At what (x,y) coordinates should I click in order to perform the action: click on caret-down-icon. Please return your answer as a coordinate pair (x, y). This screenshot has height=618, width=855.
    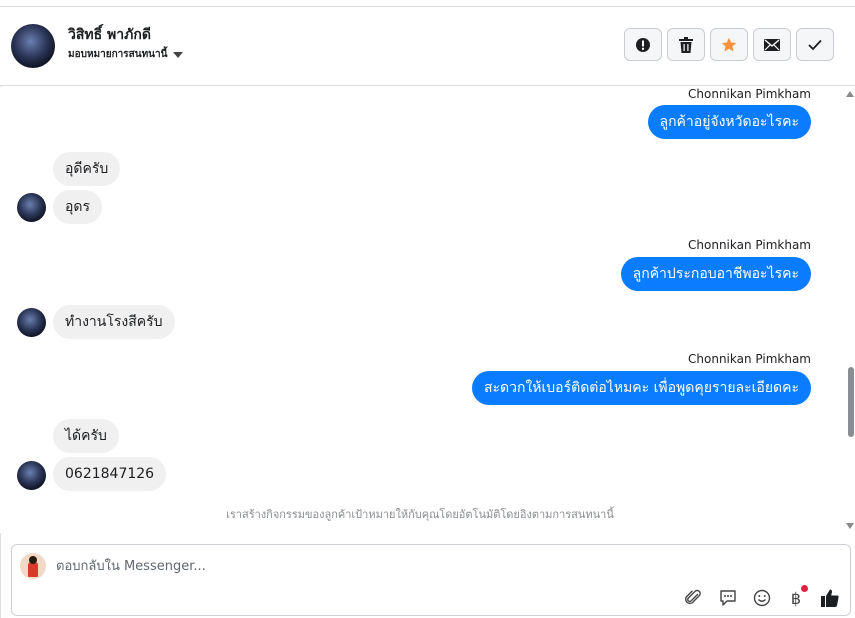
    Looking at the image, I should click on (178, 54).